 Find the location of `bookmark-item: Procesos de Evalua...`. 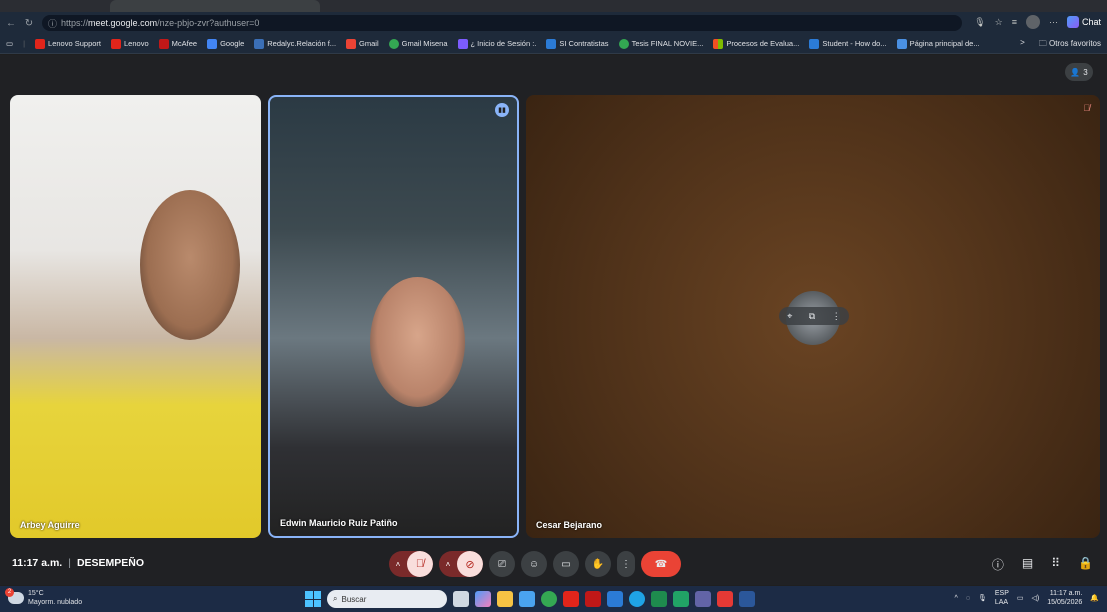

bookmark-item: Procesos de Evalua... is located at coordinates (756, 43).